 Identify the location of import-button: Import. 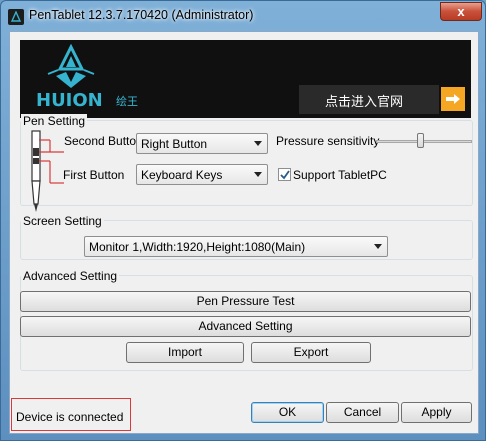
(185, 352).